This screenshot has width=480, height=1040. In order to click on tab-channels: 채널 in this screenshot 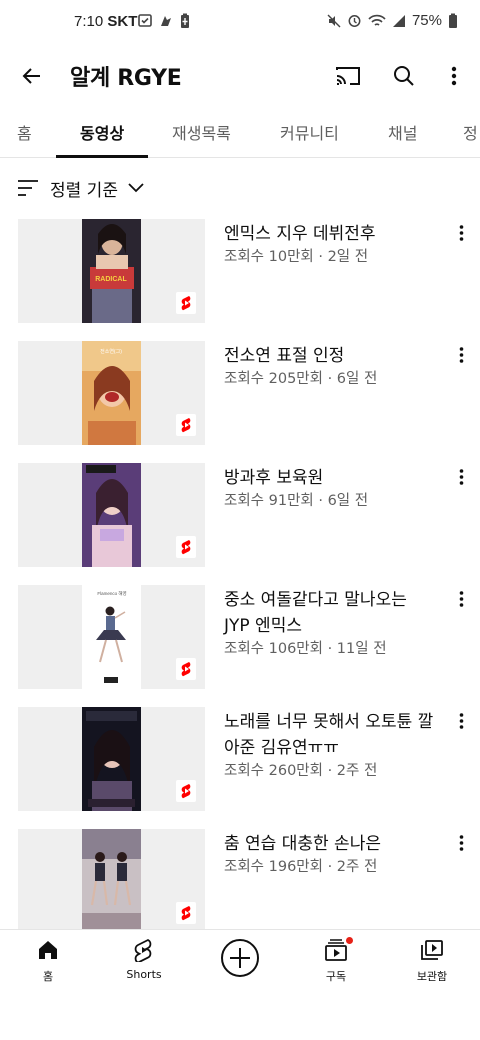, I will do `click(402, 132)`.